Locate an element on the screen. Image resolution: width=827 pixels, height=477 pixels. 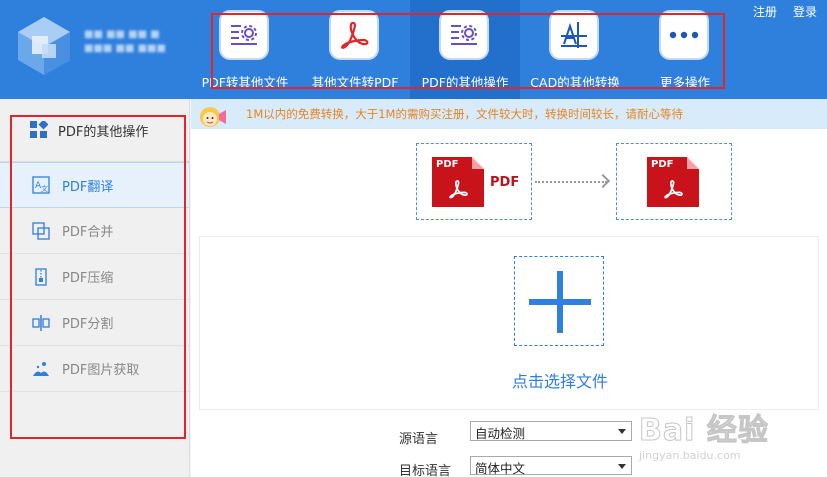
notice-text: 1M以内的免费转换，大于1M的需购买注册，文件较大时，转换时间较长，请耐心等待 is located at coordinates (464, 114).